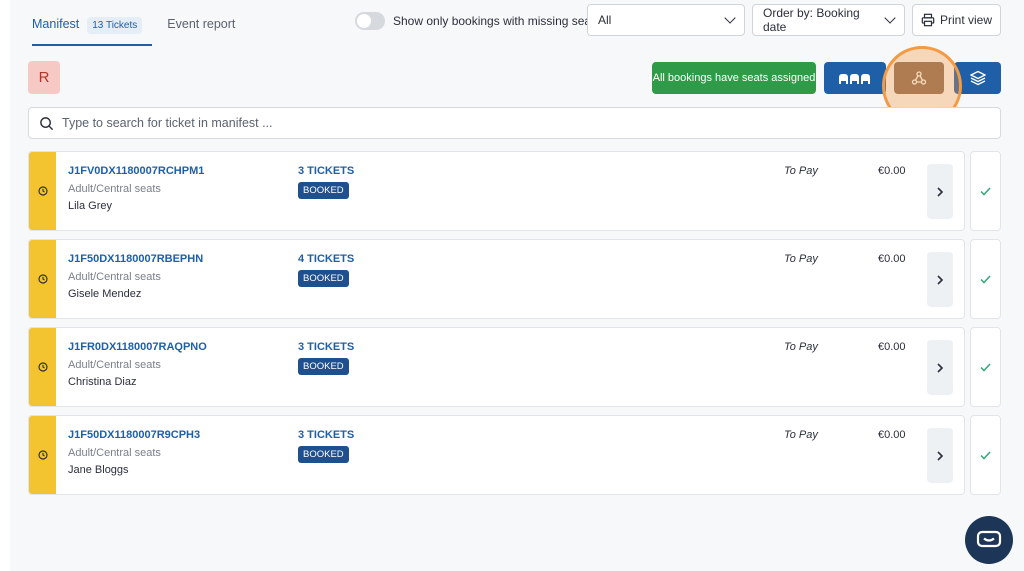 Image resolution: width=1024 pixels, height=571 pixels. I want to click on missing-seats-label: Show only bookings with missing seats, so click(497, 21).